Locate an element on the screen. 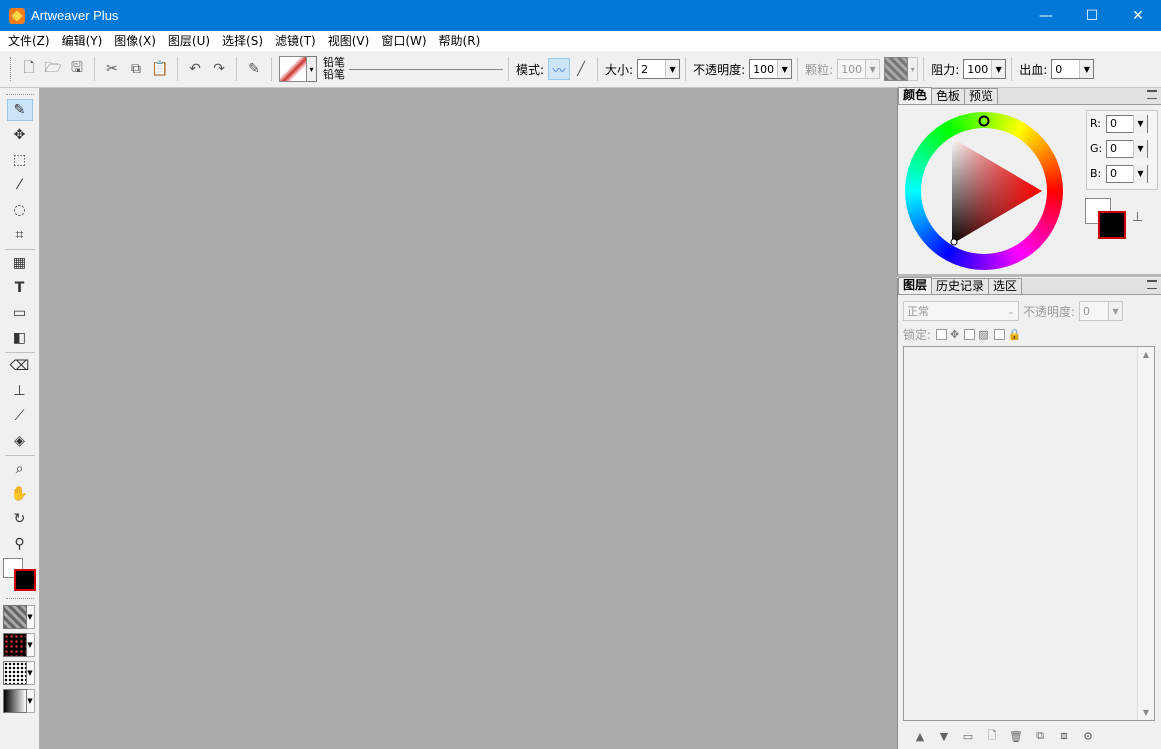  new-file-icon: 🗋 is located at coordinates (29, 69).